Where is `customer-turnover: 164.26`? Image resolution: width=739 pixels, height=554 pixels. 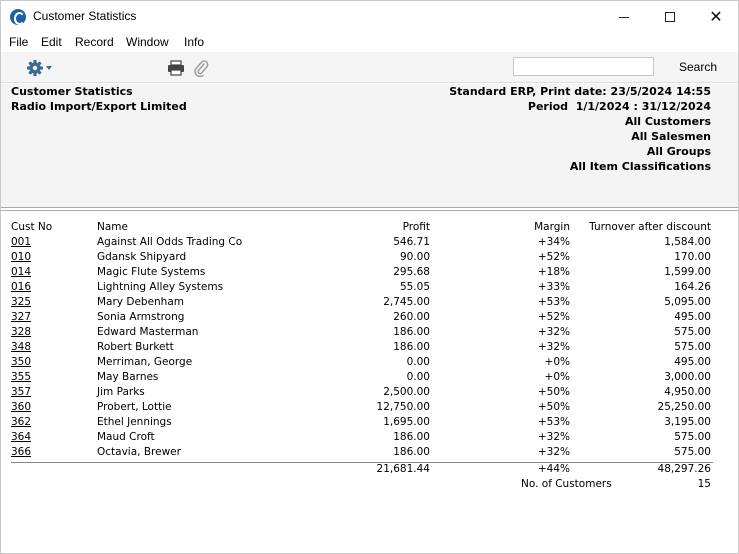 customer-turnover: 164.26 is located at coordinates (692, 287).